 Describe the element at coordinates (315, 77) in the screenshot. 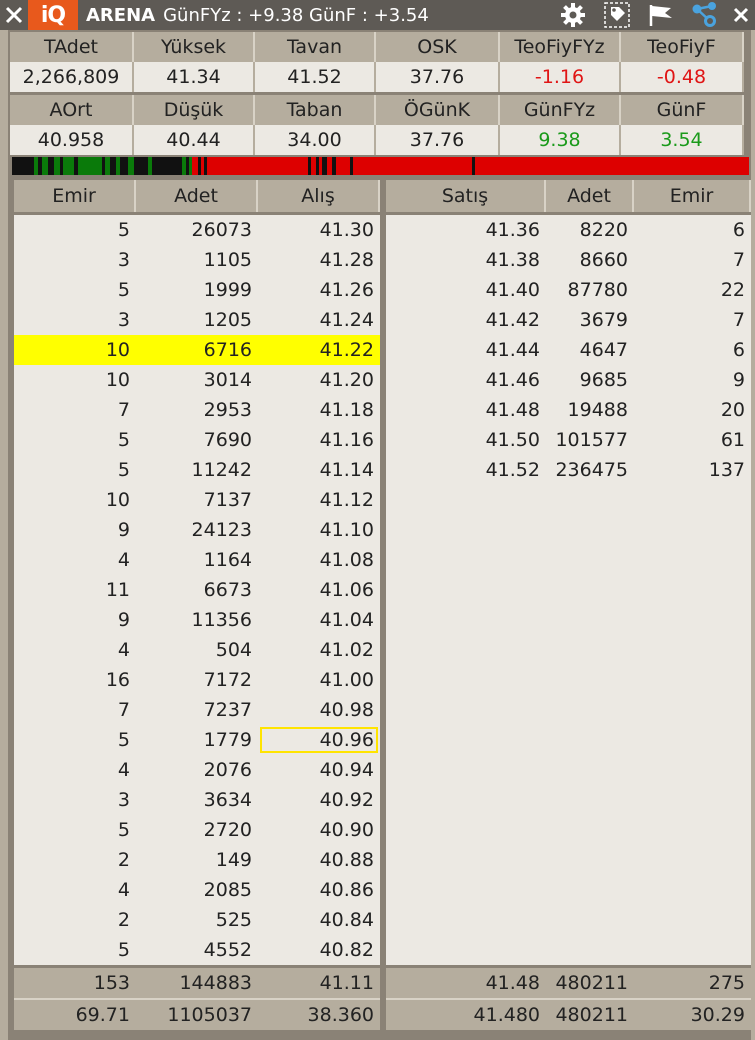

I see `stat-value-tavan: 41.52` at that location.